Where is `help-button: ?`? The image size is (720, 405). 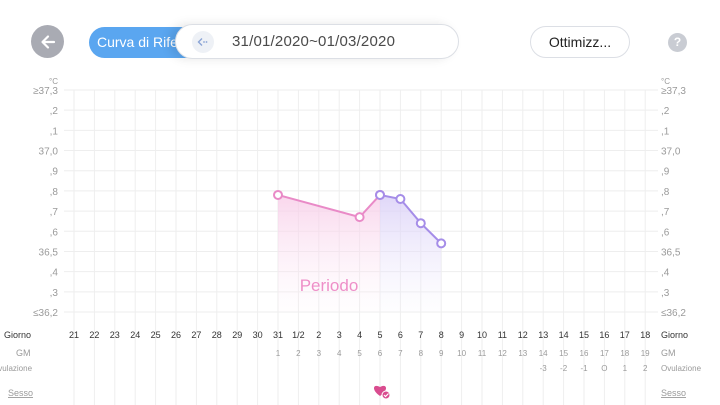 help-button: ? is located at coordinates (677, 42).